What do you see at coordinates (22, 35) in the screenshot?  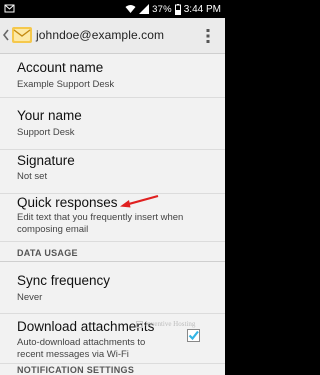 I see `email-app-icon` at bounding box center [22, 35].